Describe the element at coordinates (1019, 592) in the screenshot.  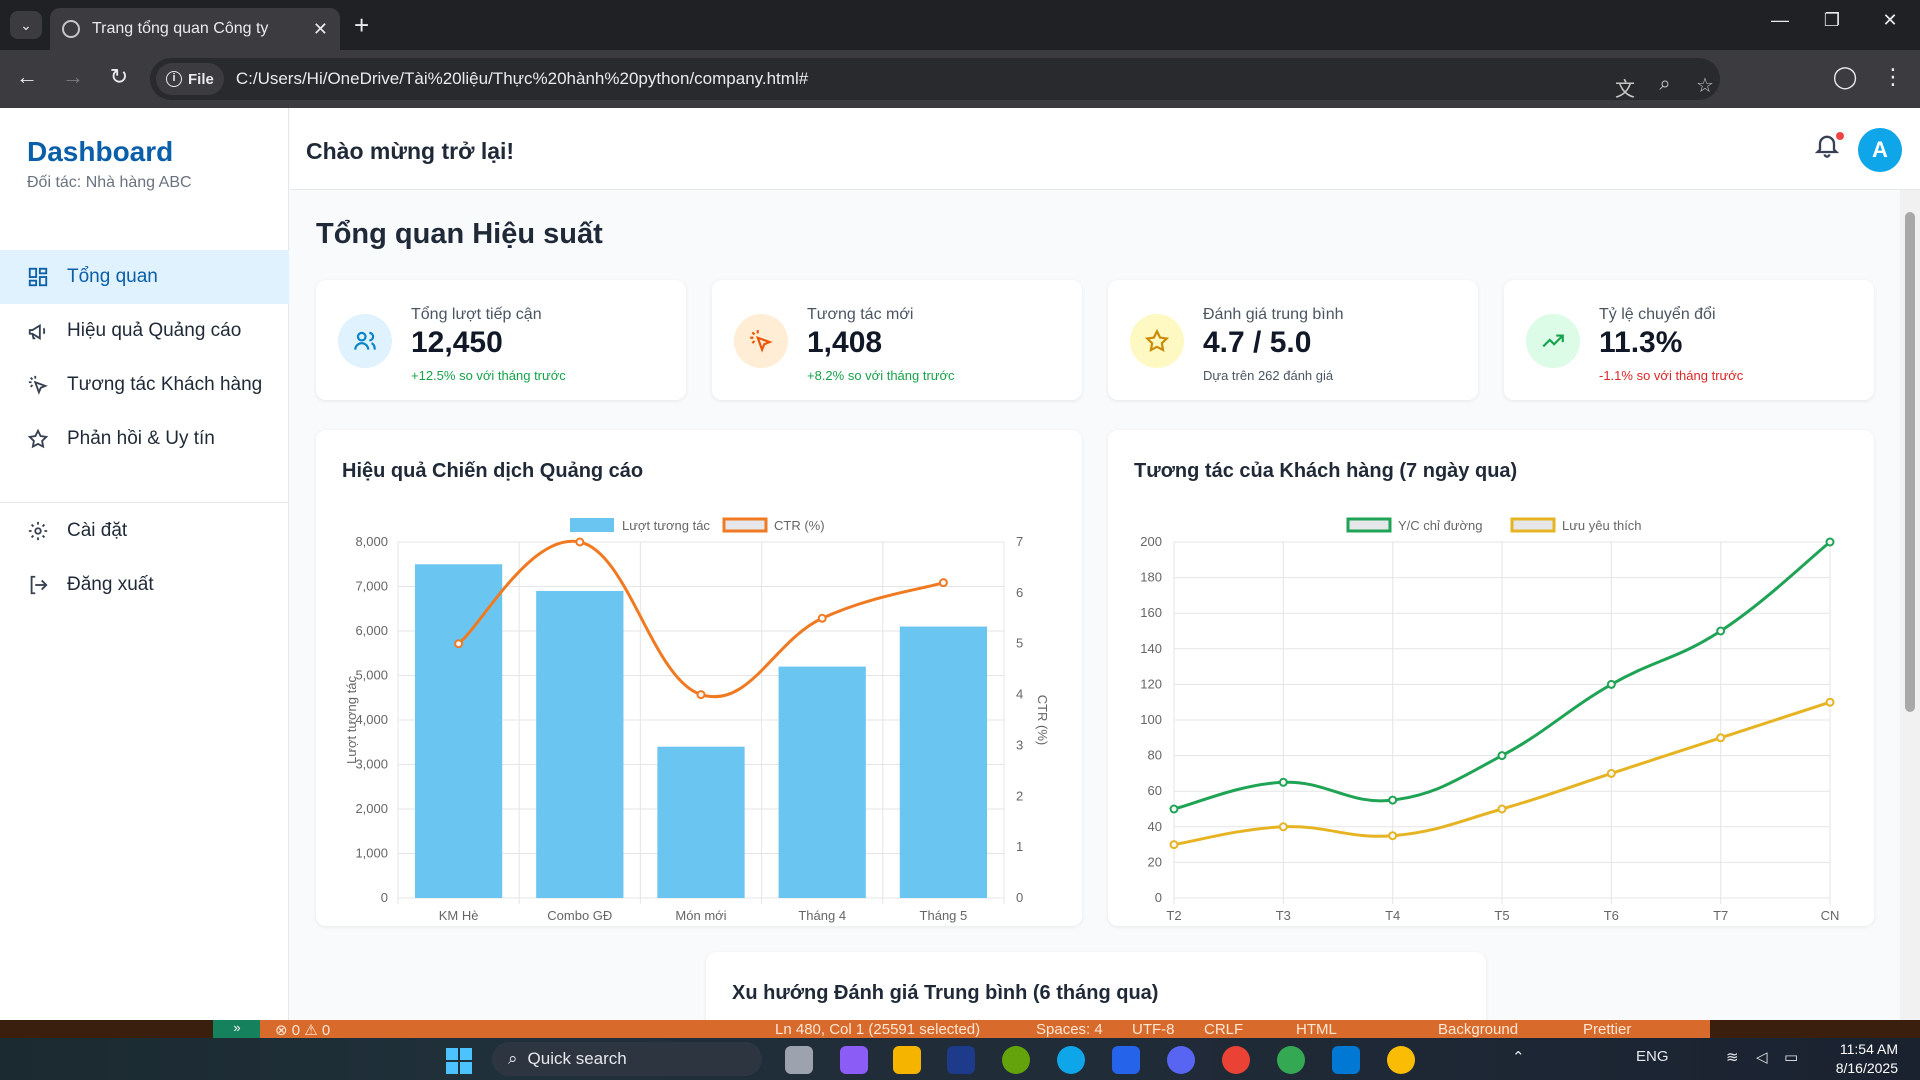
I see `y2-tick-label: 6` at that location.